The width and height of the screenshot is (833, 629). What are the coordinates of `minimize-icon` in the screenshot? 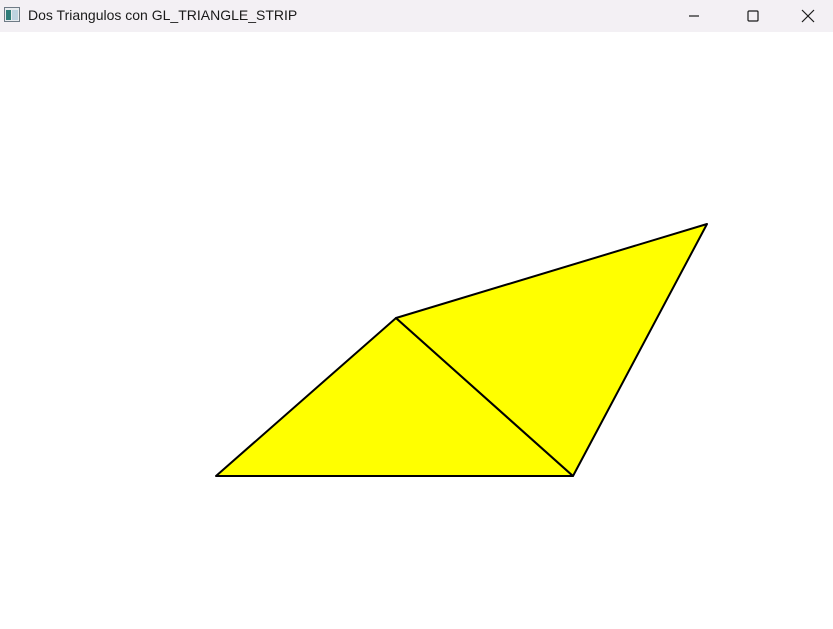 It's located at (694, 16).